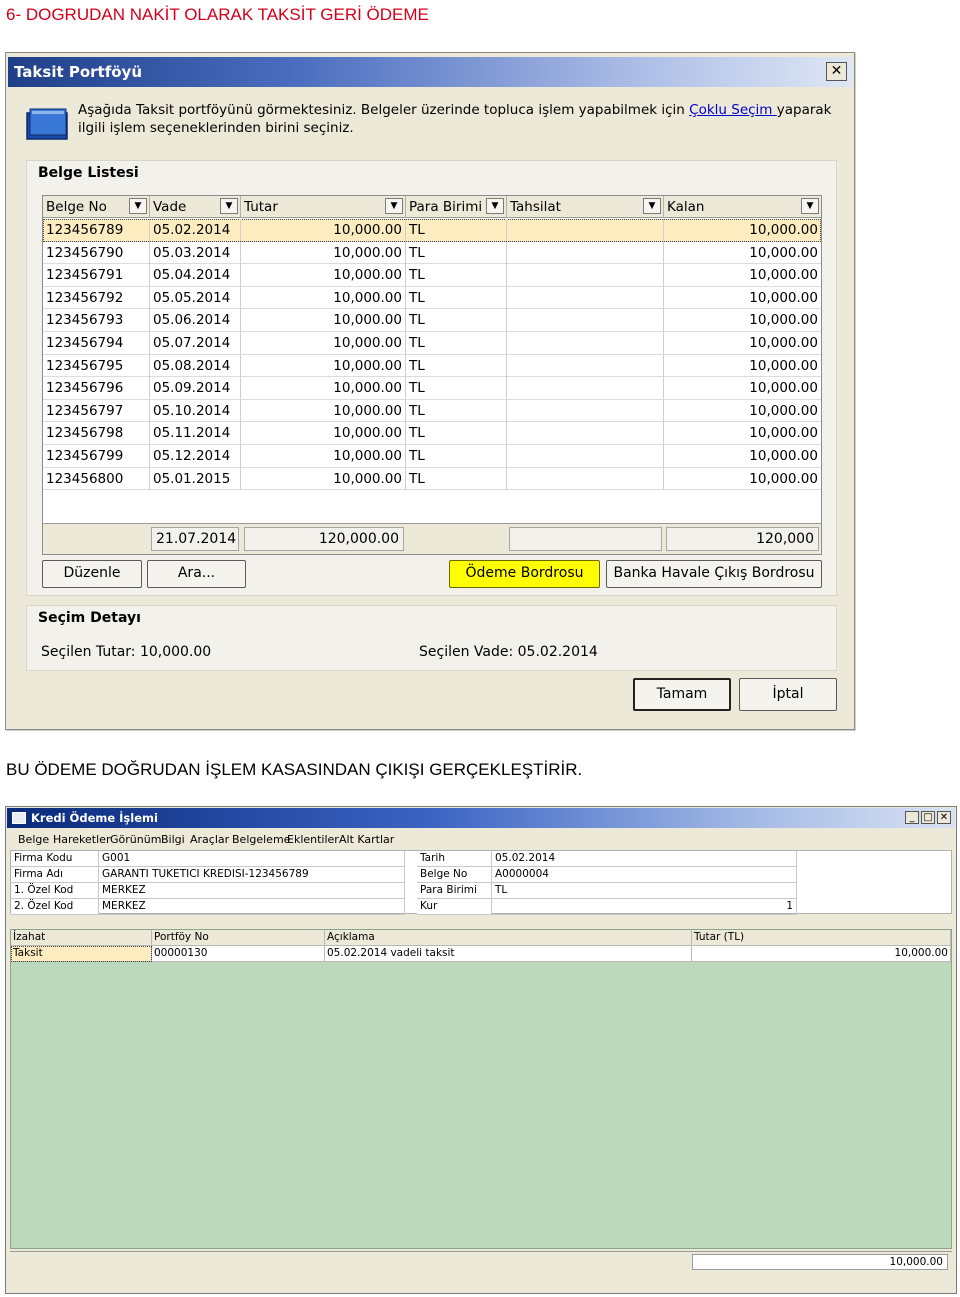  Describe the element at coordinates (432, 343) in the screenshot. I see `table-row: 123456794 05.07.2014 10,000.00 TL 10,000.00` at that location.